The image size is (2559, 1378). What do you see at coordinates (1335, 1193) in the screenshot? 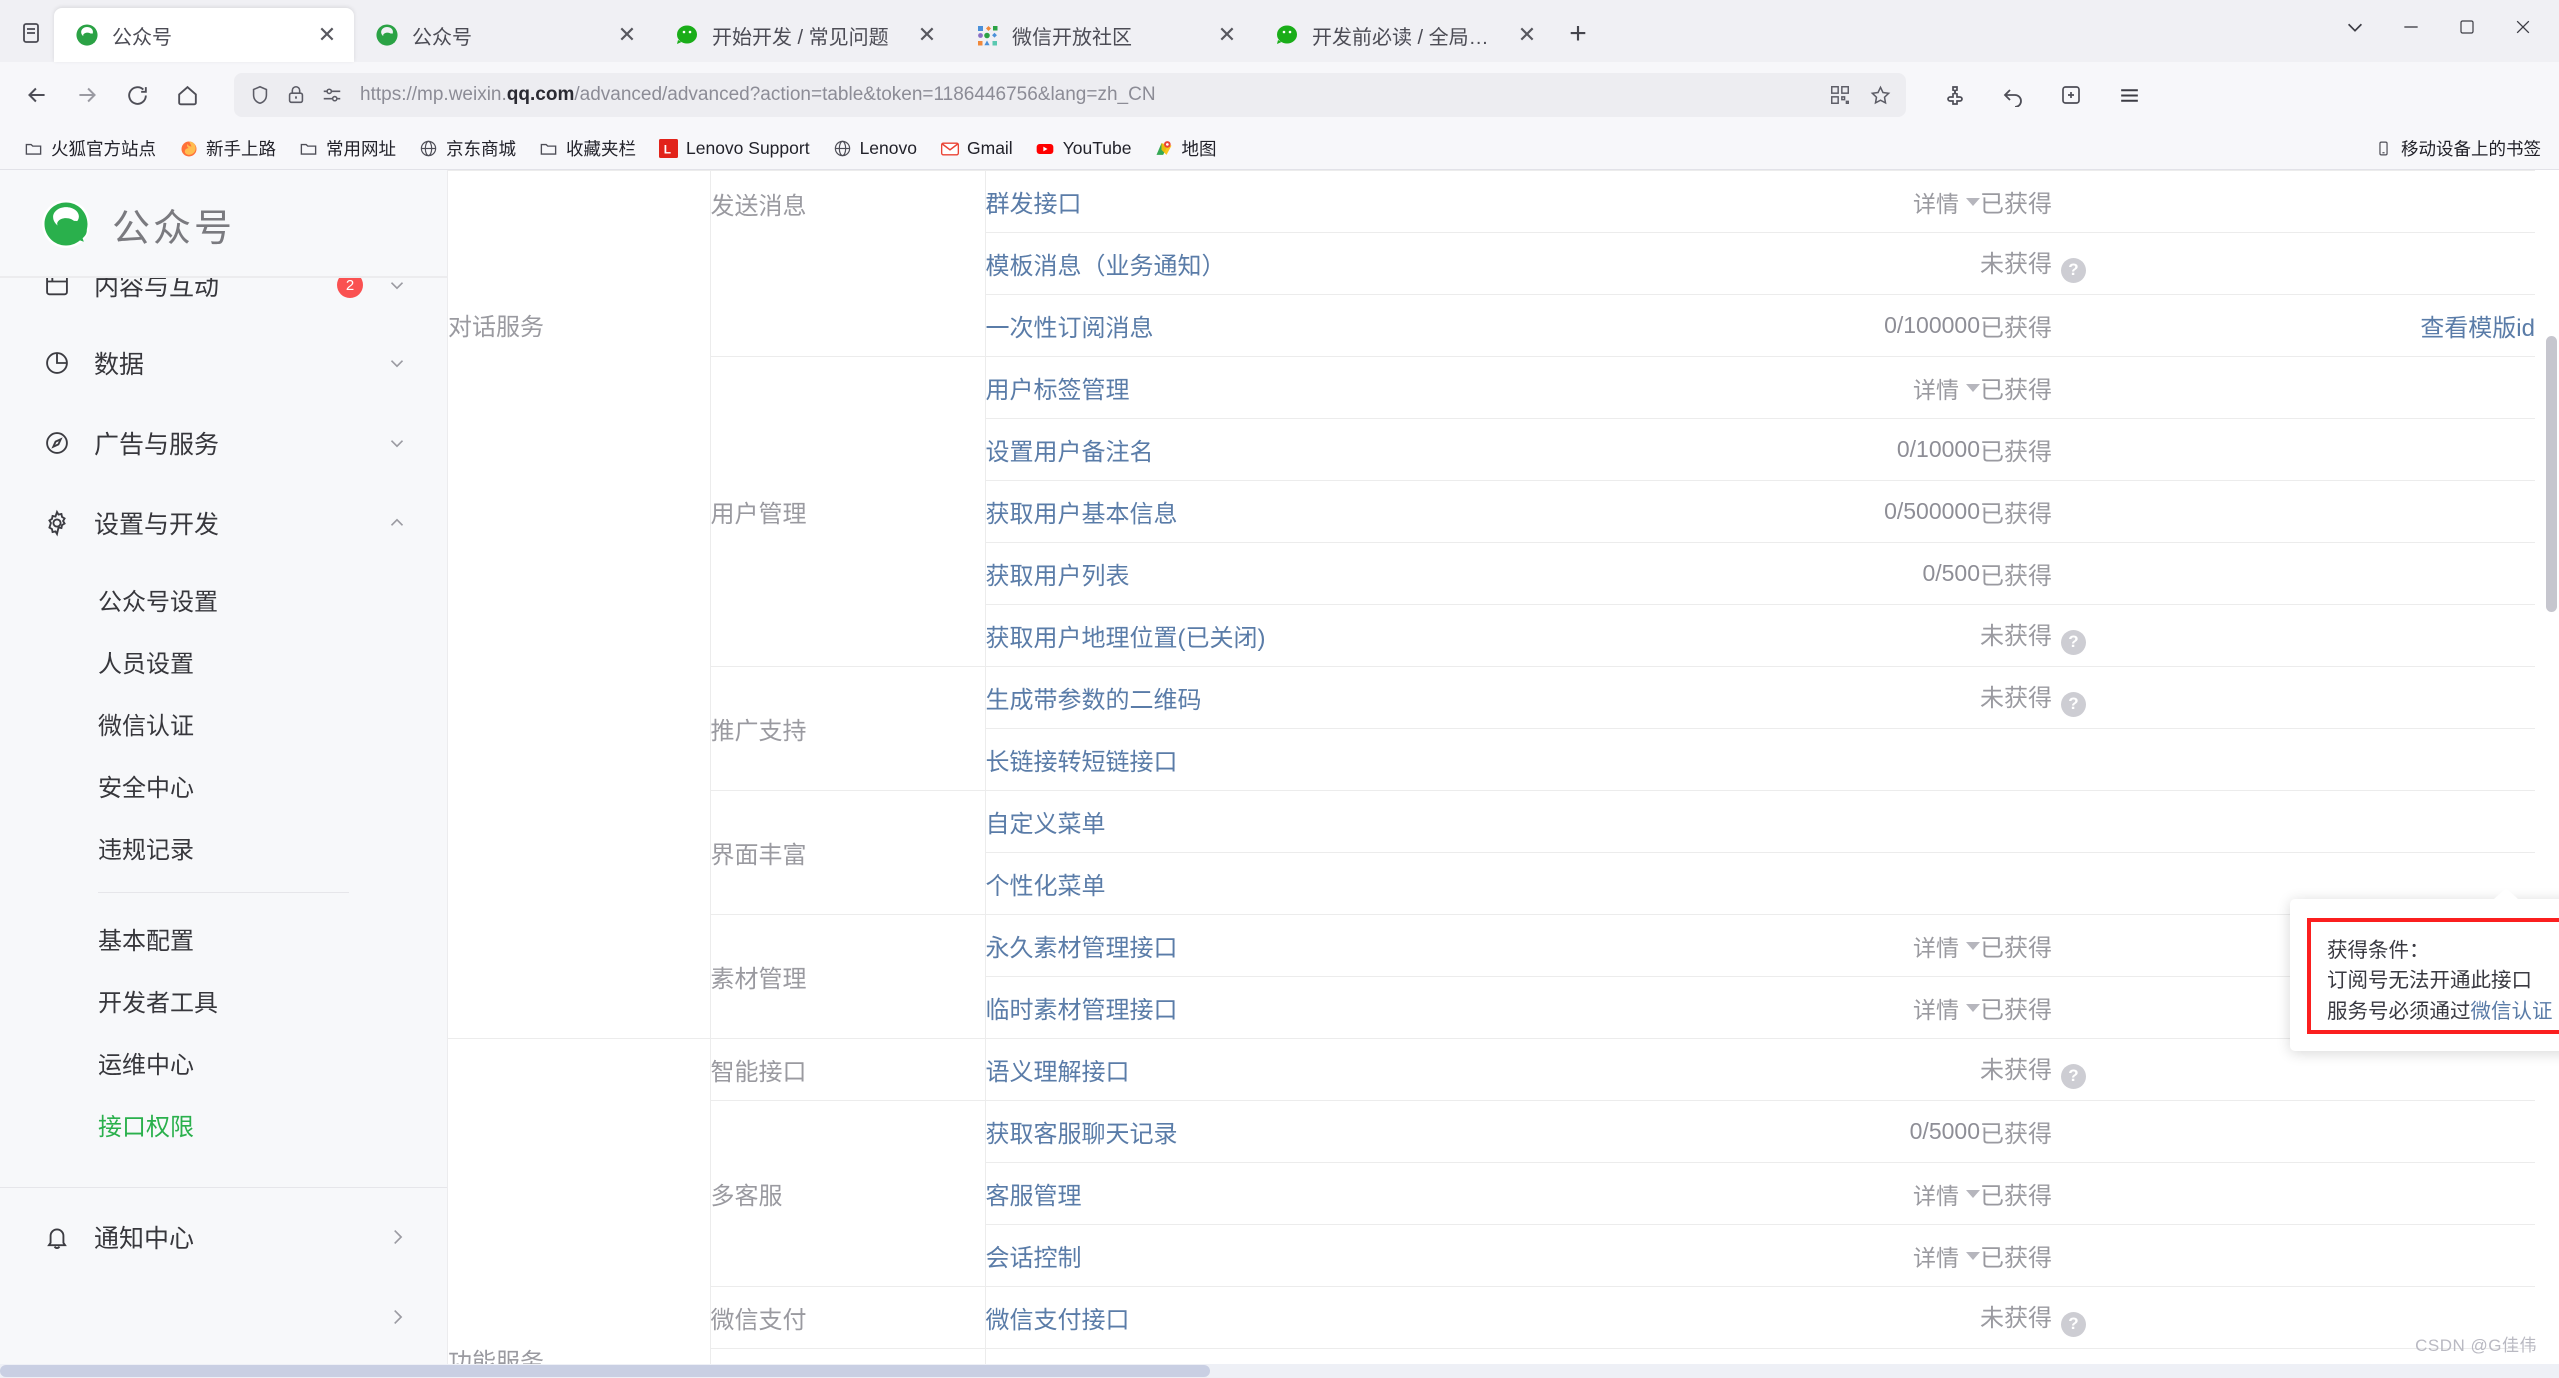
I see `table-cell-api-name: 客服管理` at bounding box center [1335, 1193].